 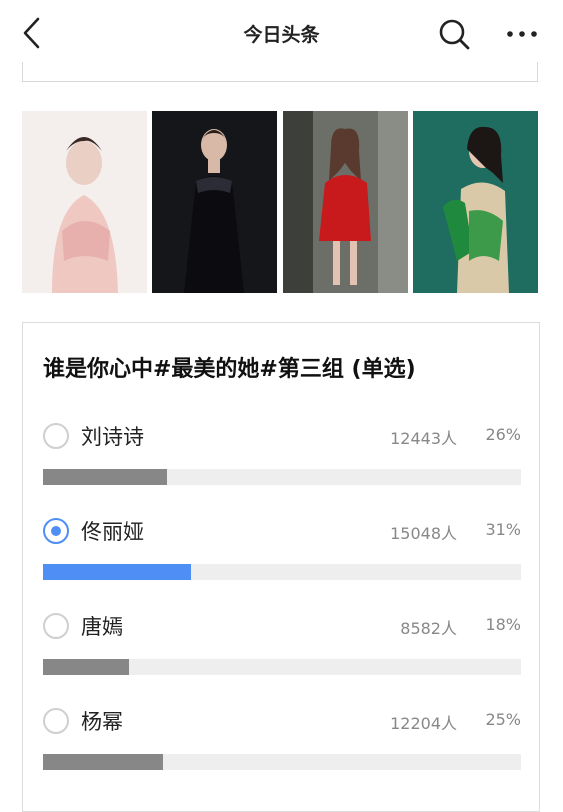 What do you see at coordinates (282, 468) in the screenshot?
I see `poll-option-1: 刘诗诗 12443人 26%` at bounding box center [282, 468].